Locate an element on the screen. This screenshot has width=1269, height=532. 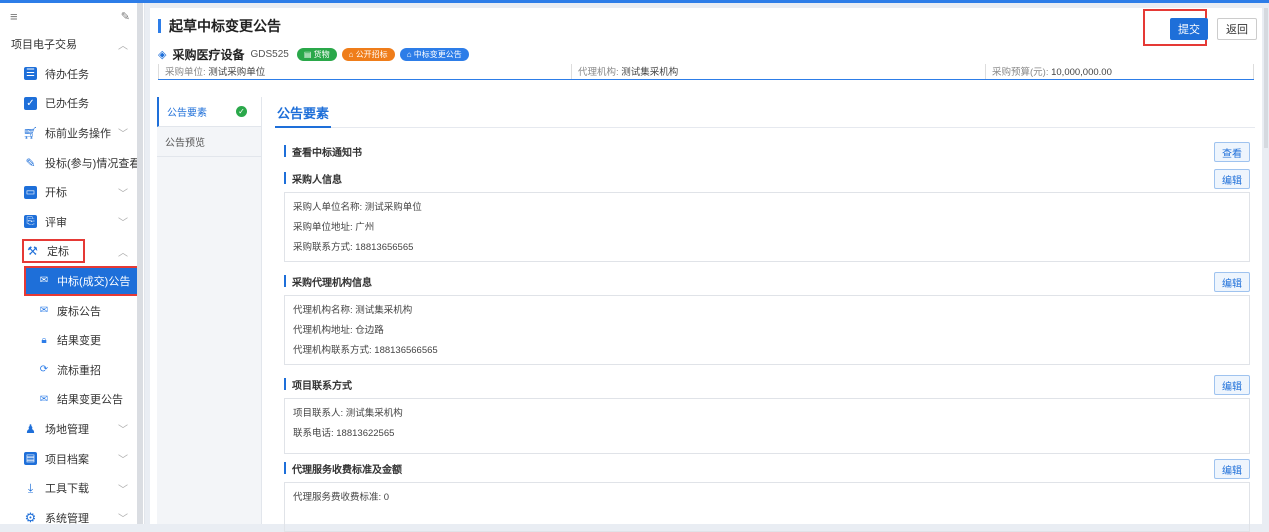
buyer-field: 采购单位: 测试采购单位 is located at coordinates (364, 71).